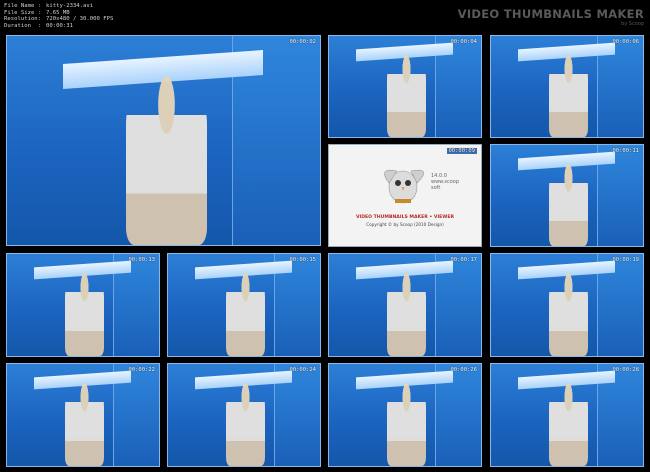 Image resolution: width=650 pixels, height=472 pixels. Describe the element at coordinates (464, 42) in the screenshot. I see `thumbnail-timestamp: 00:00:04` at that location.